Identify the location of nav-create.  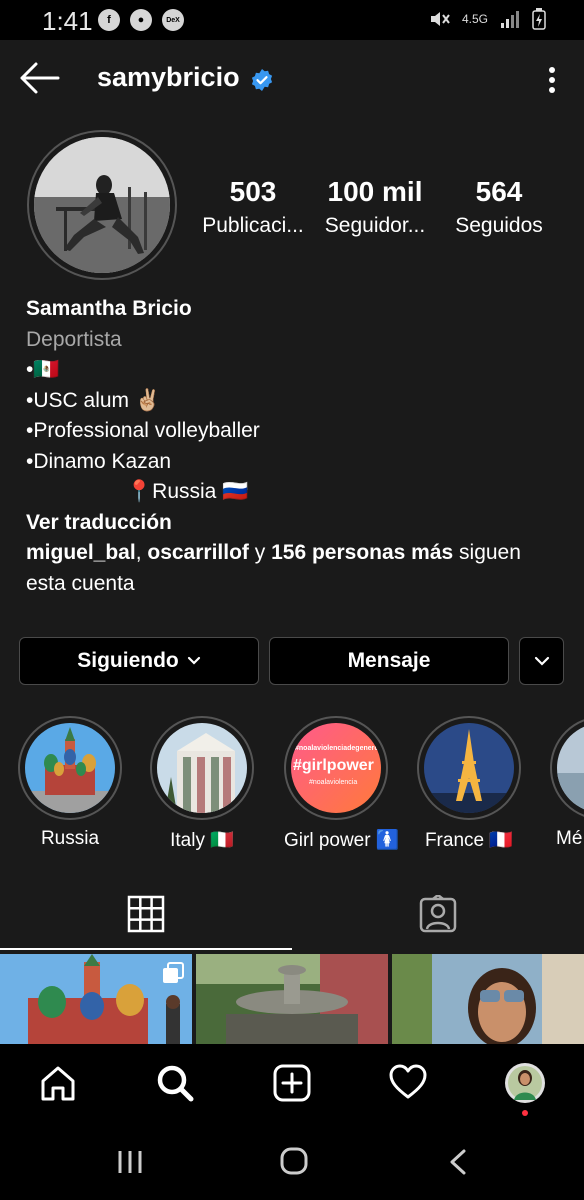
(292, 1083).